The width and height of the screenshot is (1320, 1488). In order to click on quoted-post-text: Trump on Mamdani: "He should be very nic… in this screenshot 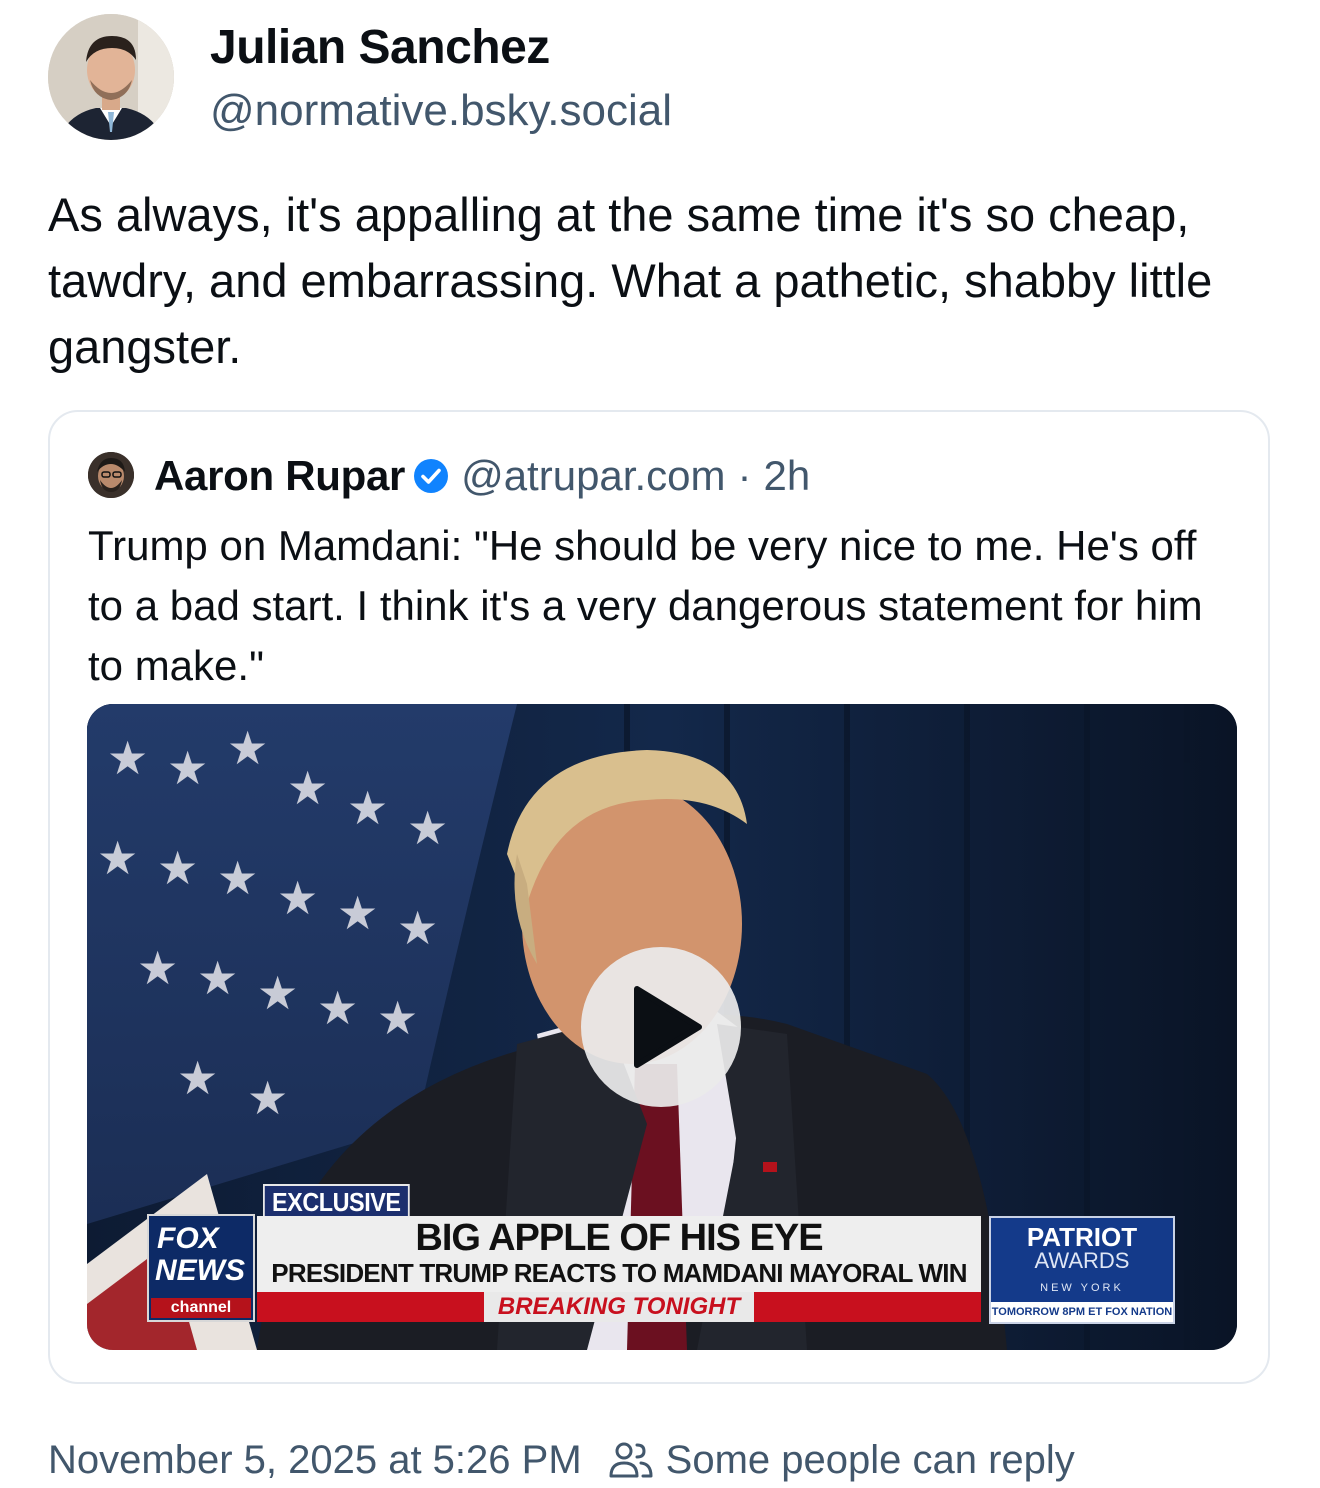, I will do `click(645, 605)`.